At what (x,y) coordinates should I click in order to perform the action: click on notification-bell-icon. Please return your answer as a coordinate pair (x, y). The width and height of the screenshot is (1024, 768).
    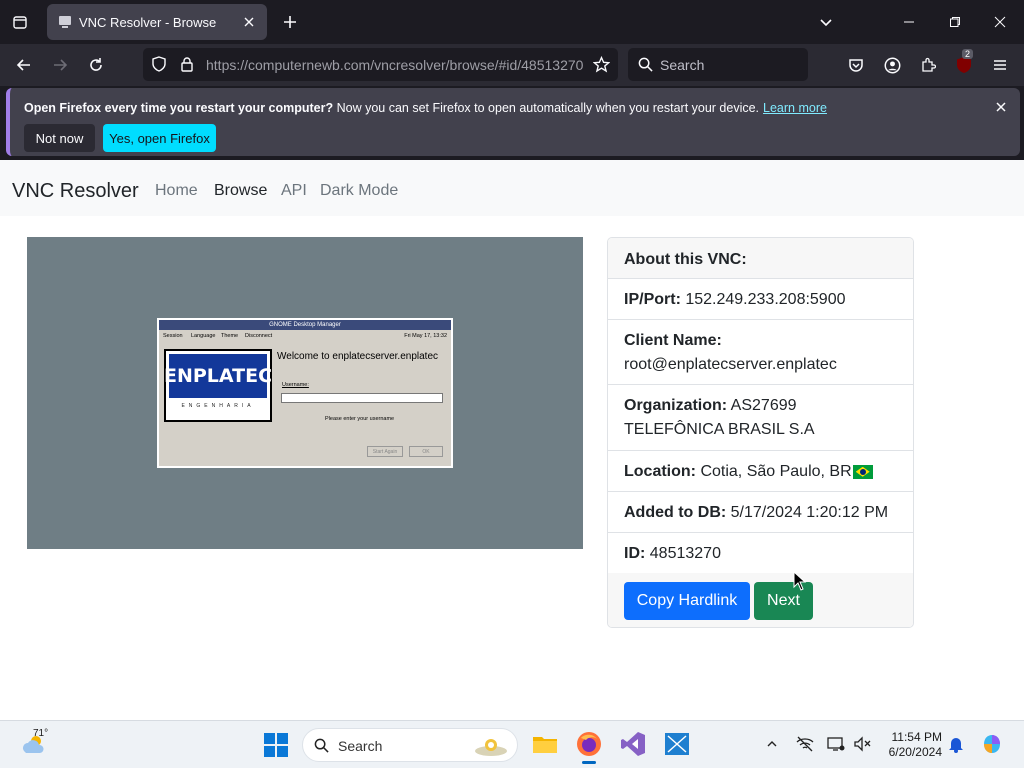
    Looking at the image, I should click on (956, 744).